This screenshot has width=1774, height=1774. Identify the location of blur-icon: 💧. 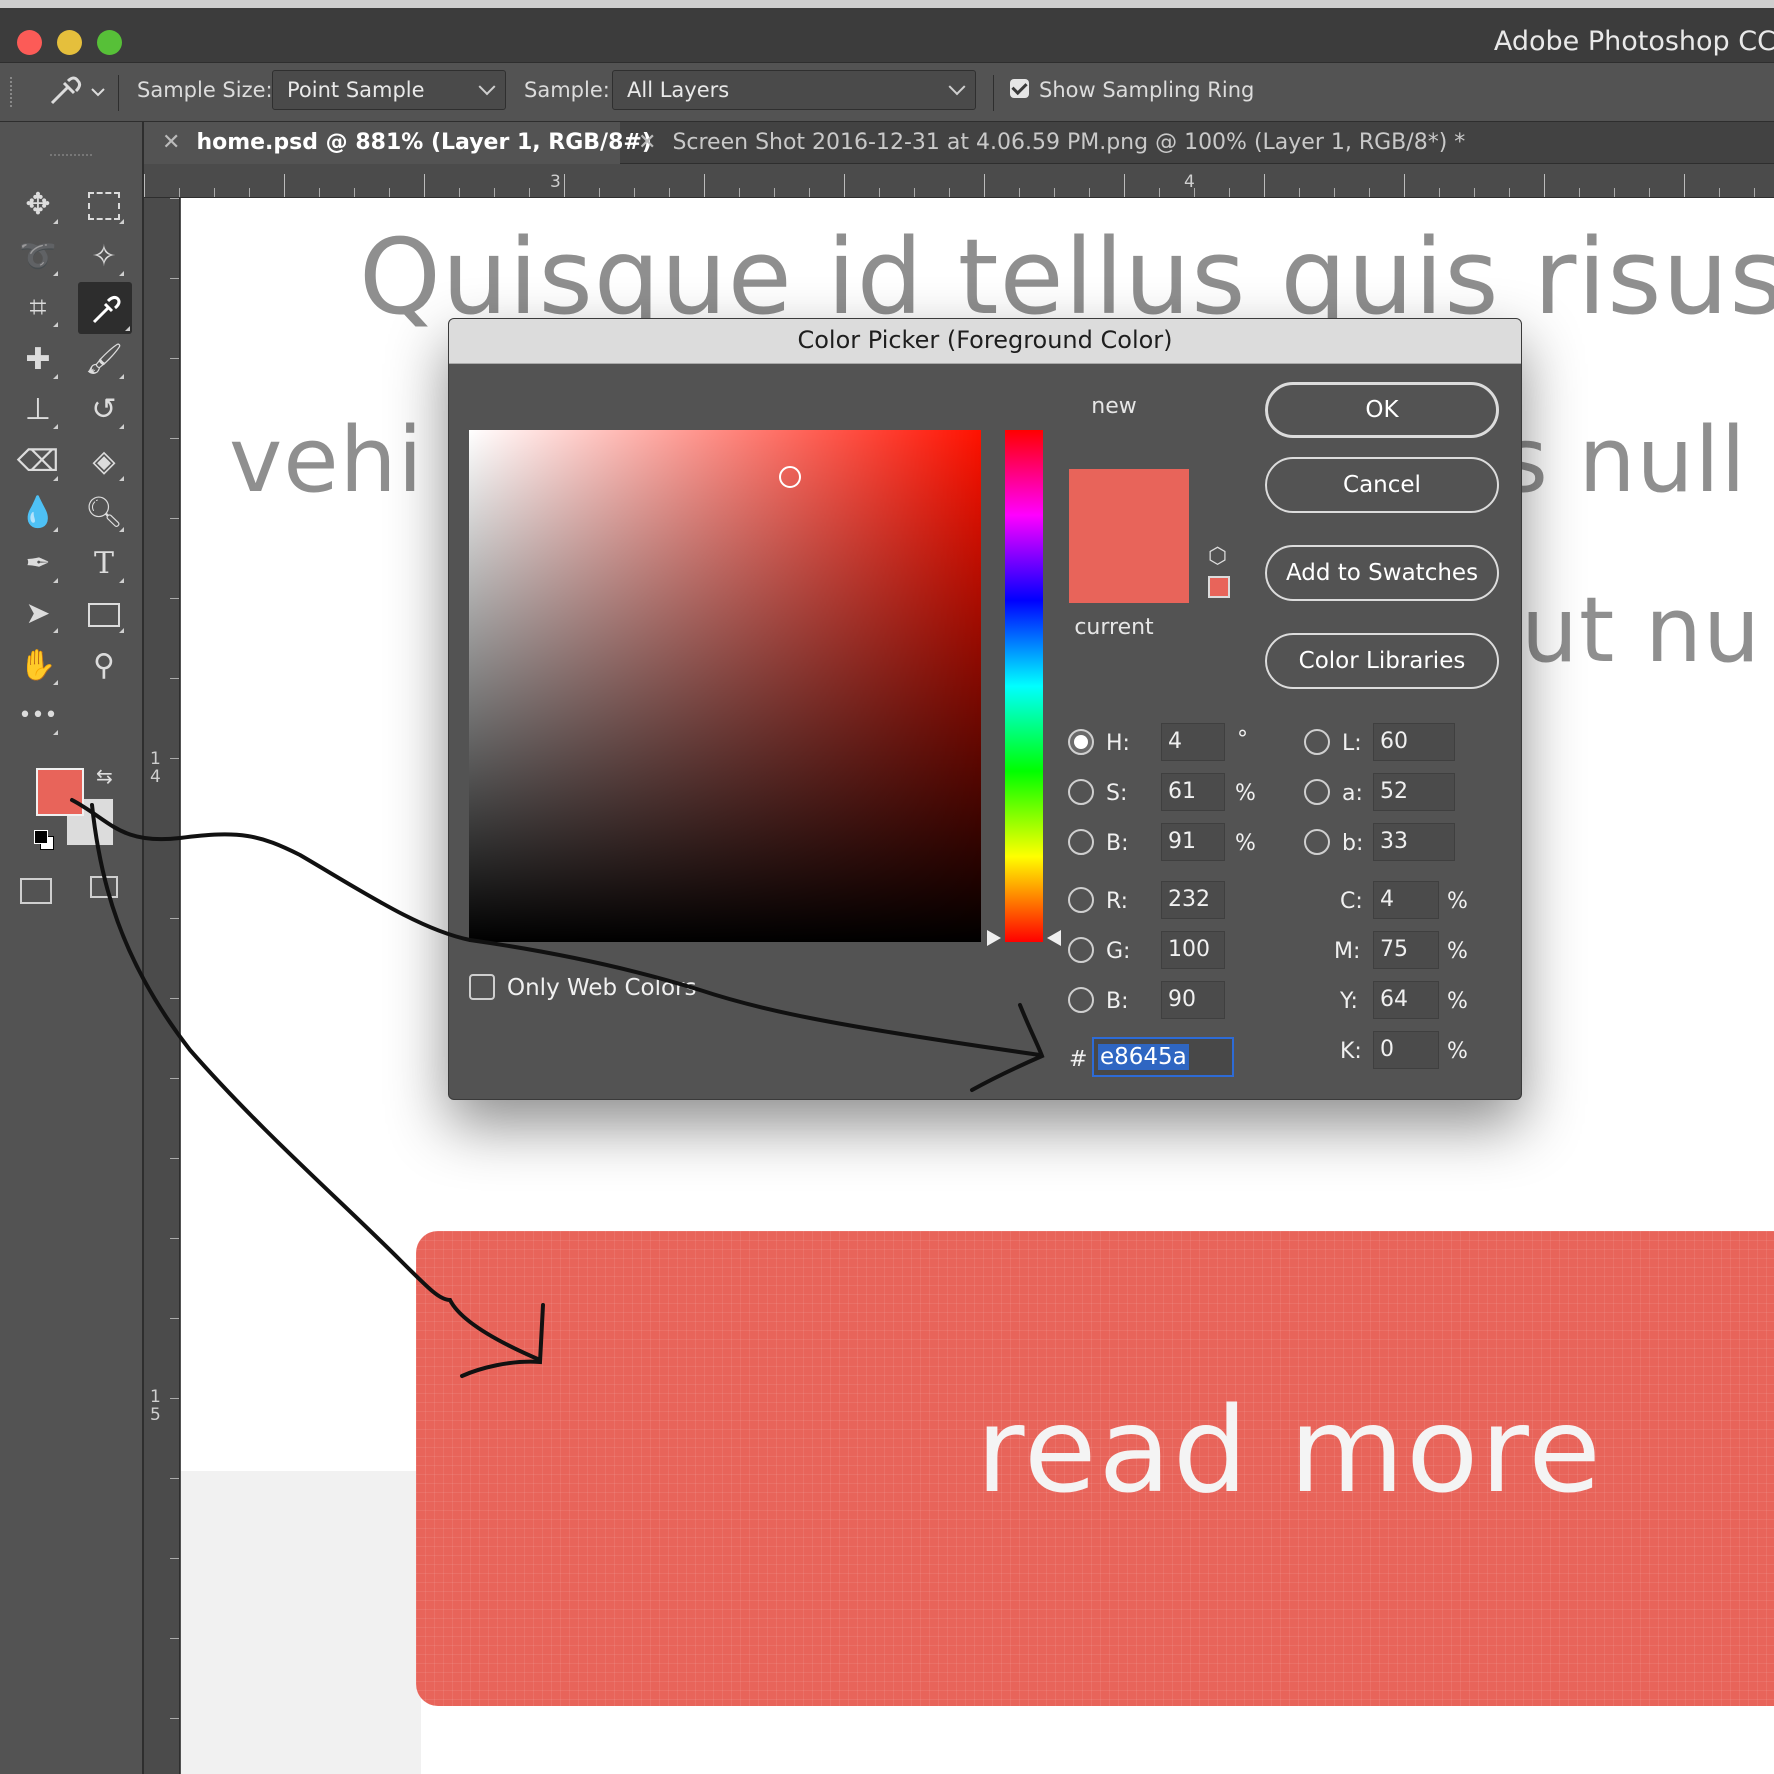
(38, 513).